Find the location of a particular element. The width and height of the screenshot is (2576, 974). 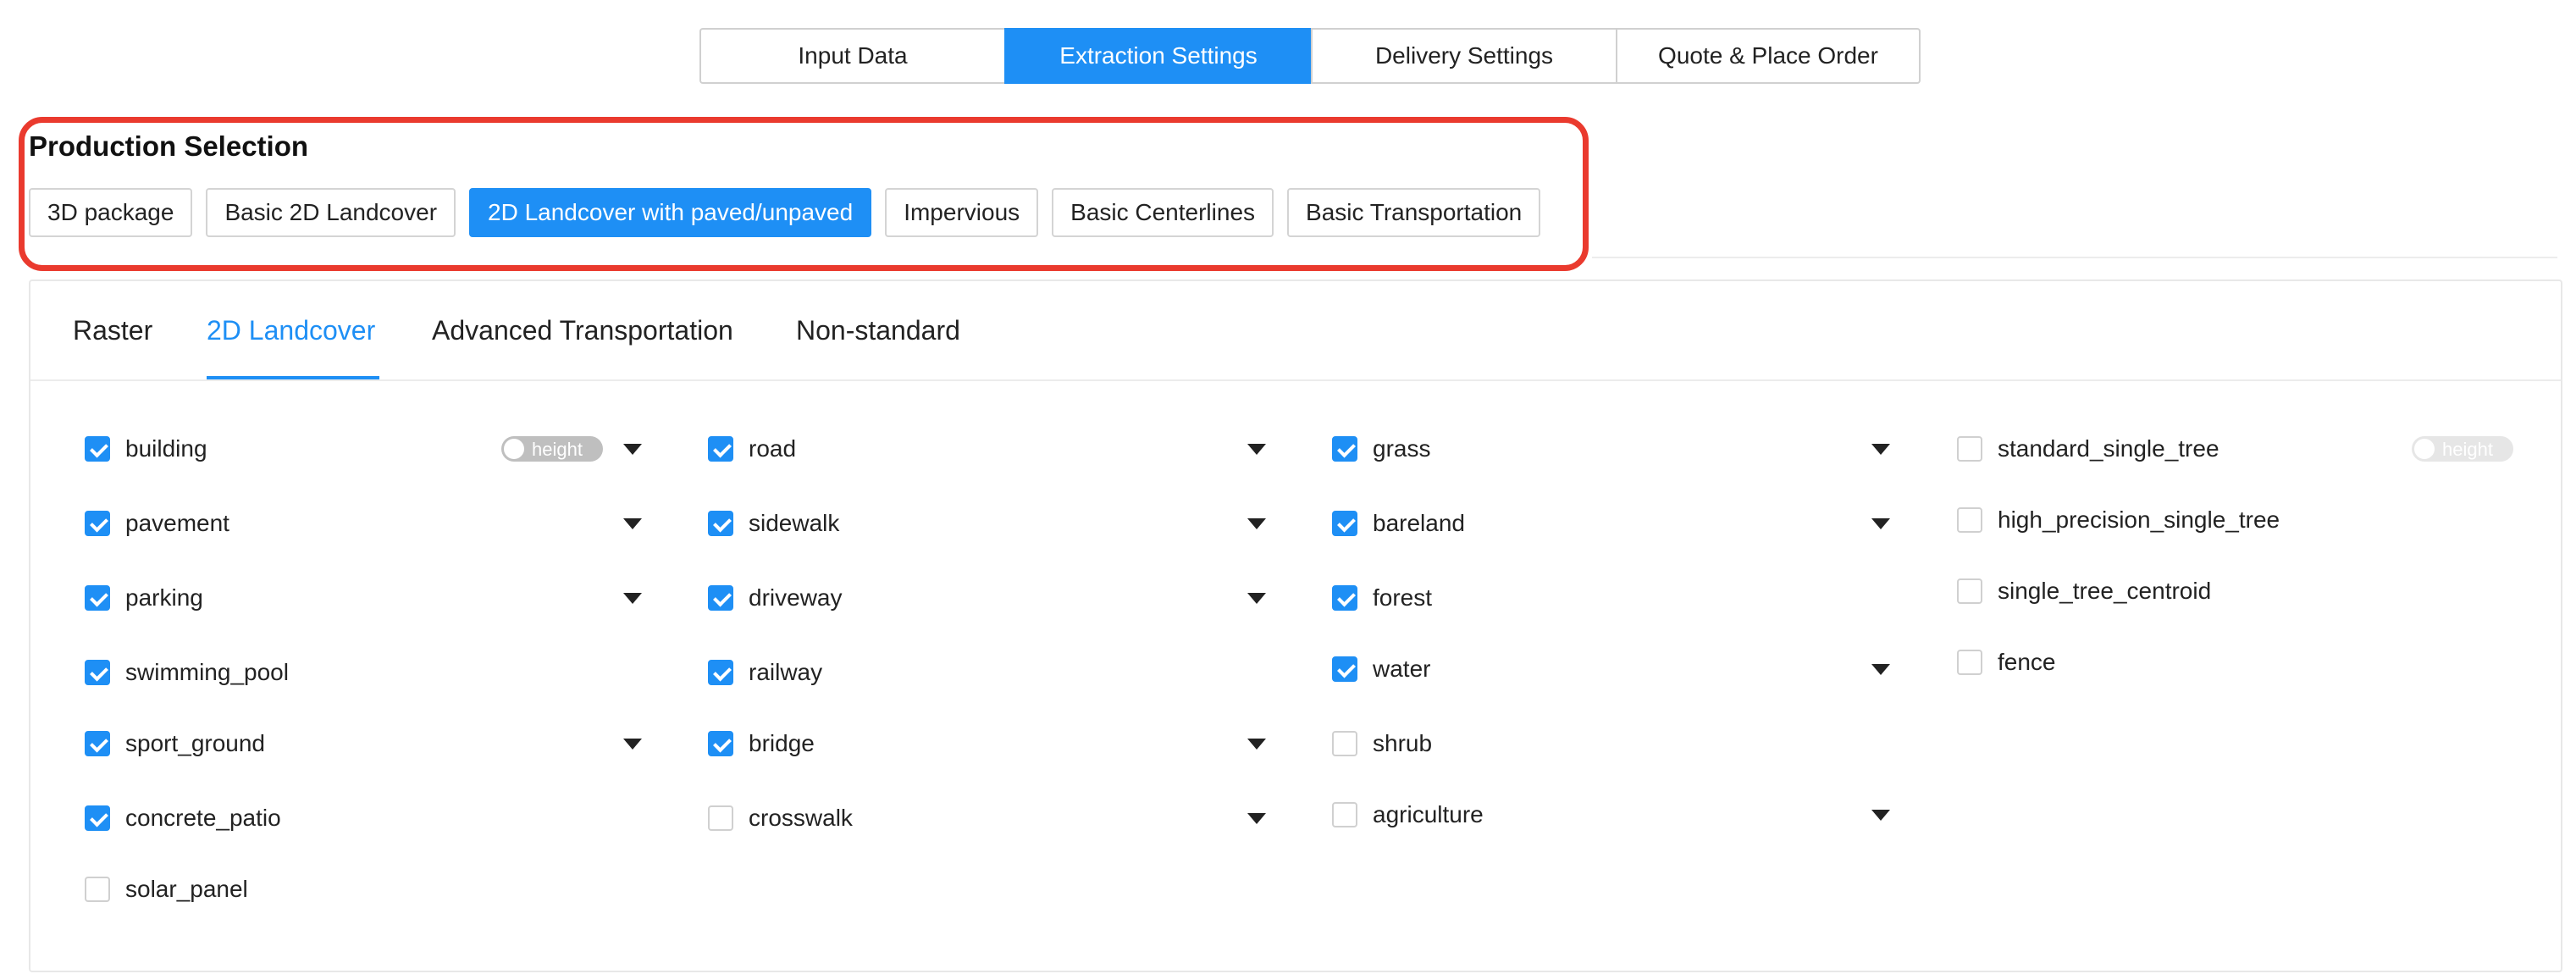

feature-shrub: shrub is located at coordinates (1382, 744).